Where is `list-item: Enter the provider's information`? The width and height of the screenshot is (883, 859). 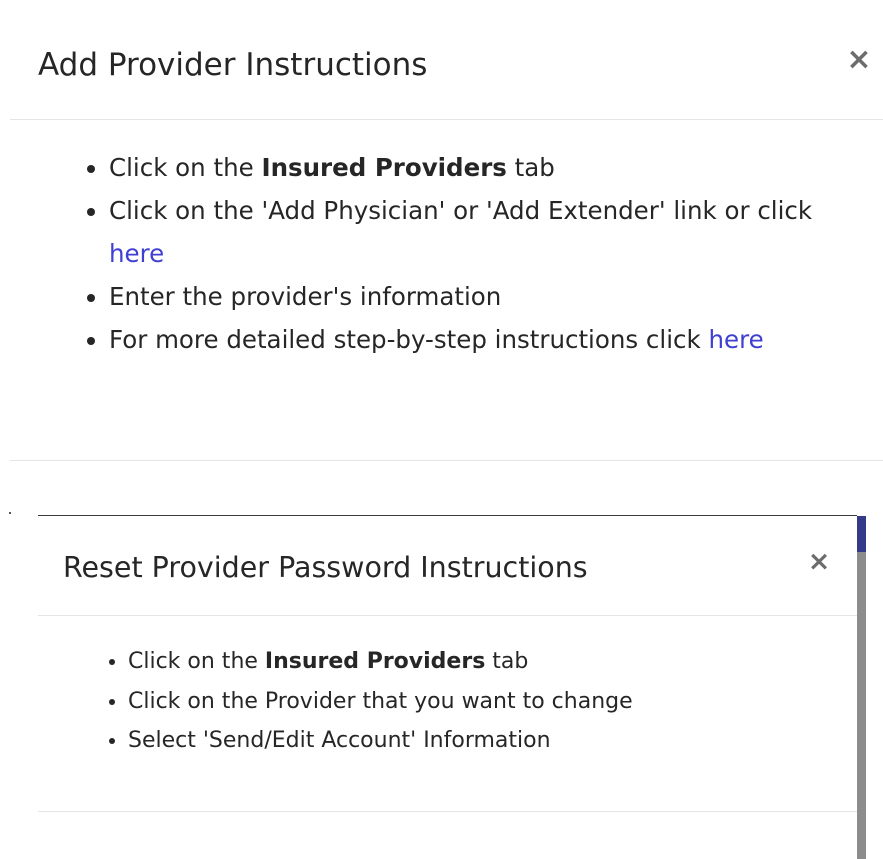
list-item: Enter the provider's information is located at coordinates (490, 296).